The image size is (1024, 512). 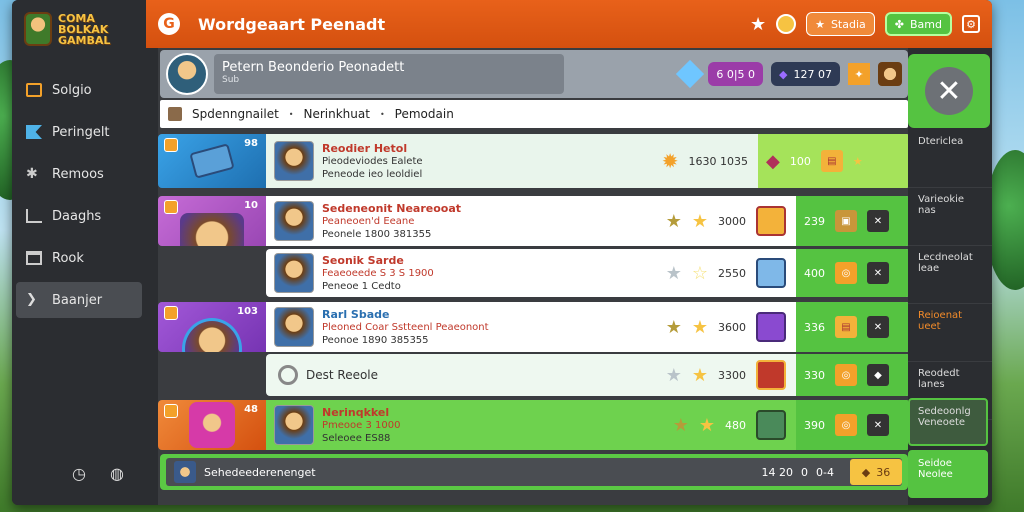 What do you see at coordinates (79, 132) in the screenshot?
I see `sidebar-item-peringelt: Peringelt` at bounding box center [79, 132].